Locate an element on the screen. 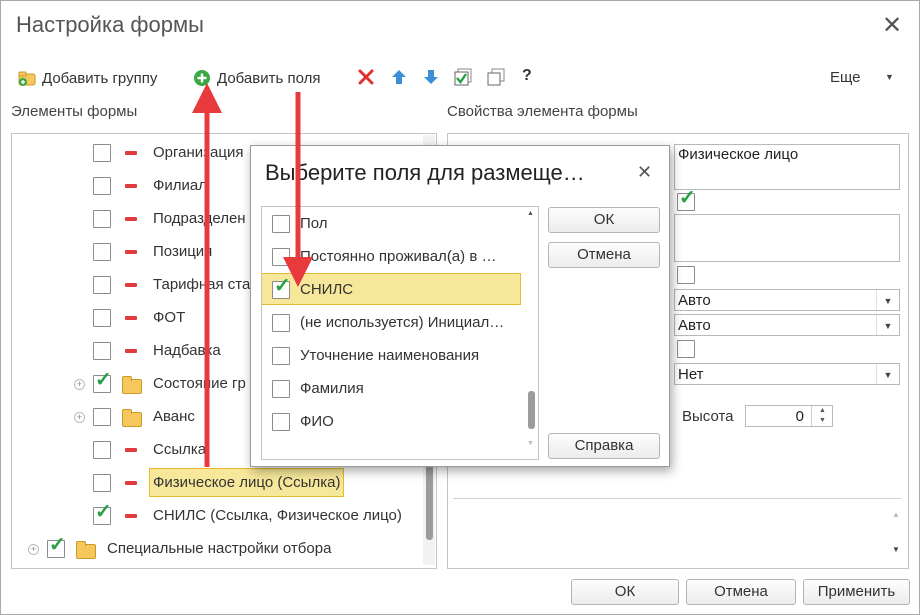 The image size is (920, 615). annotation-arrows is located at coordinates (252, 275).